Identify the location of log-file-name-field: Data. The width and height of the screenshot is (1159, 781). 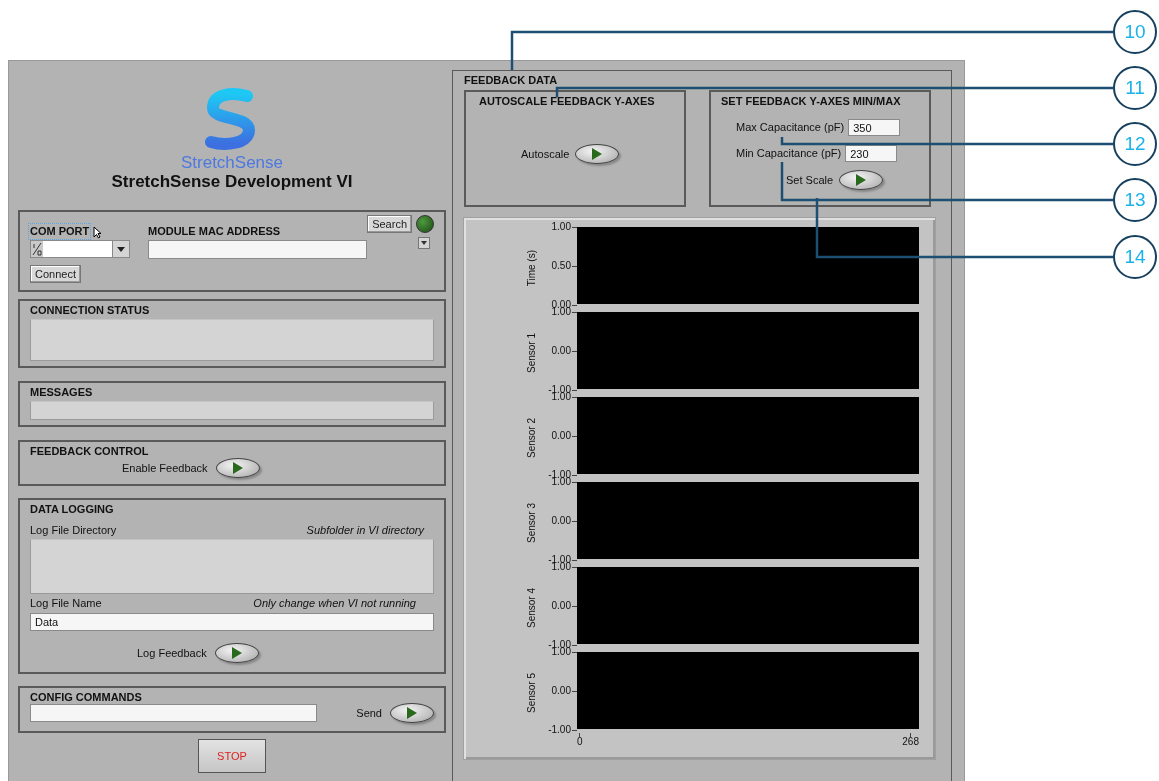
(232, 622).